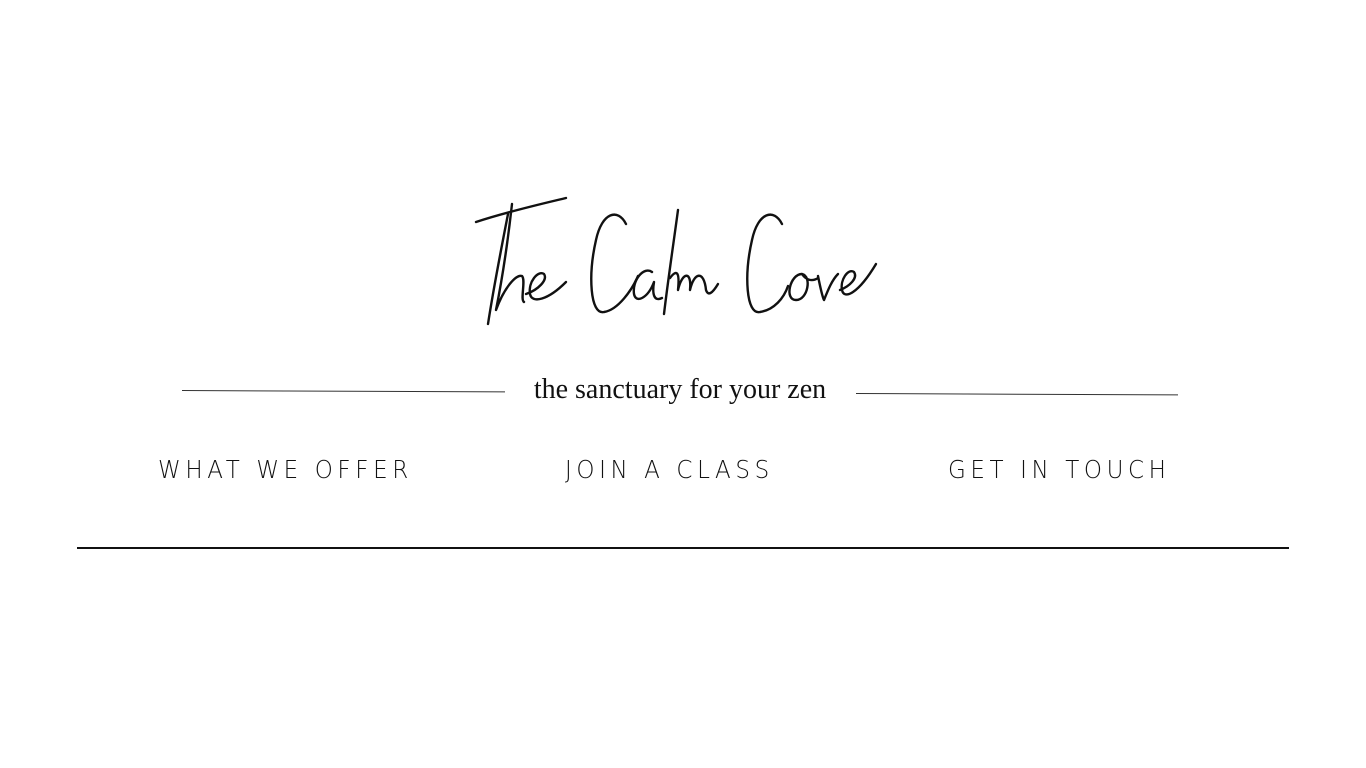 The width and height of the screenshot is (1366, 768). I want to click on main-navigation: WHAT WE OFFER JOIN A CLASS GET IN TOUCH, so click(683, 472).